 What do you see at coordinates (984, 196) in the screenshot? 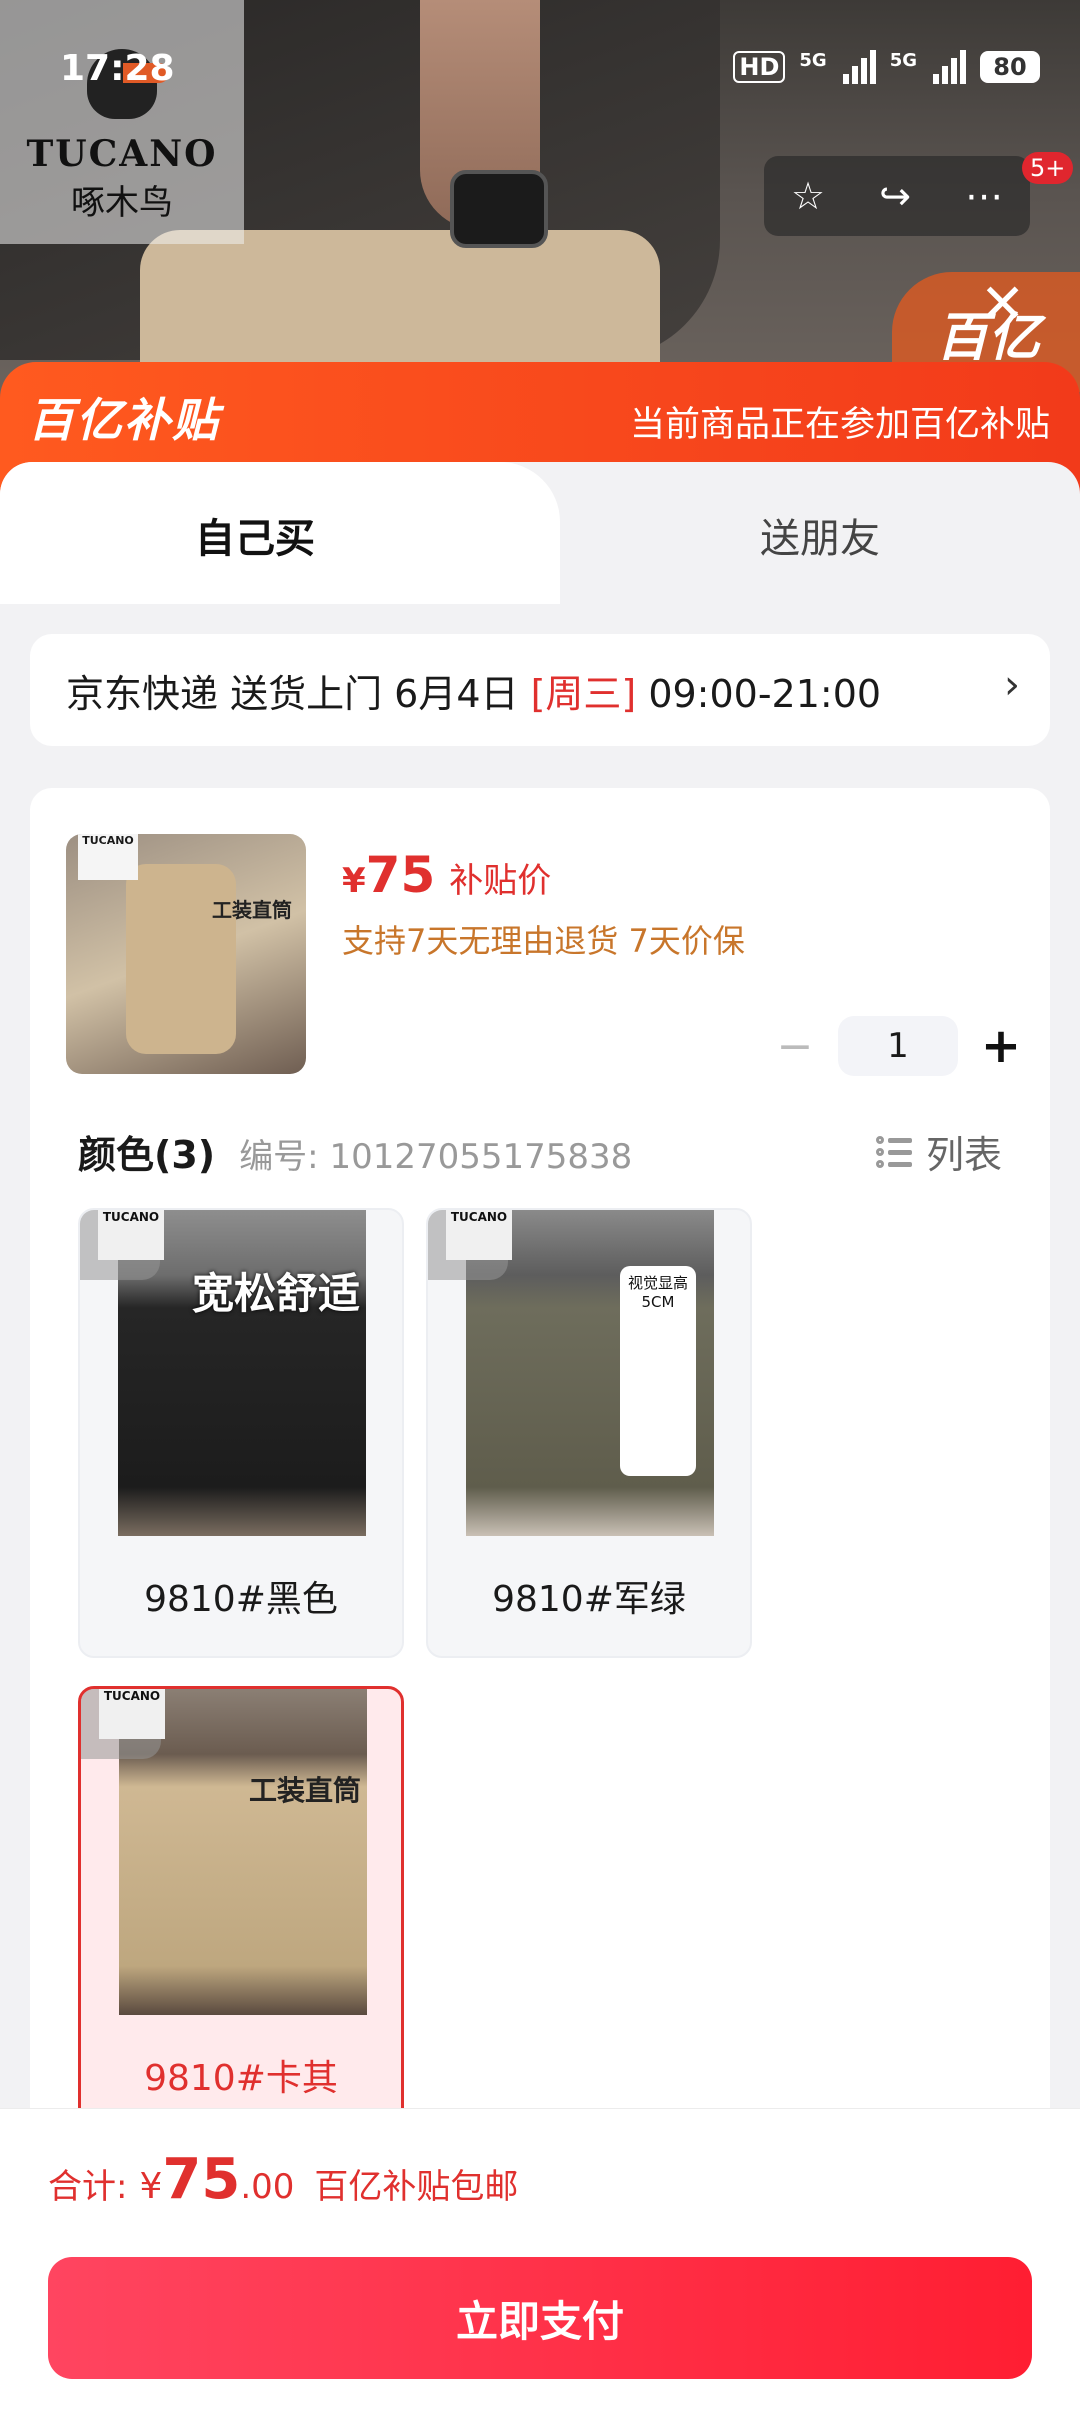
I see `more-icon: ⋯` at bounding box center [984, 196].